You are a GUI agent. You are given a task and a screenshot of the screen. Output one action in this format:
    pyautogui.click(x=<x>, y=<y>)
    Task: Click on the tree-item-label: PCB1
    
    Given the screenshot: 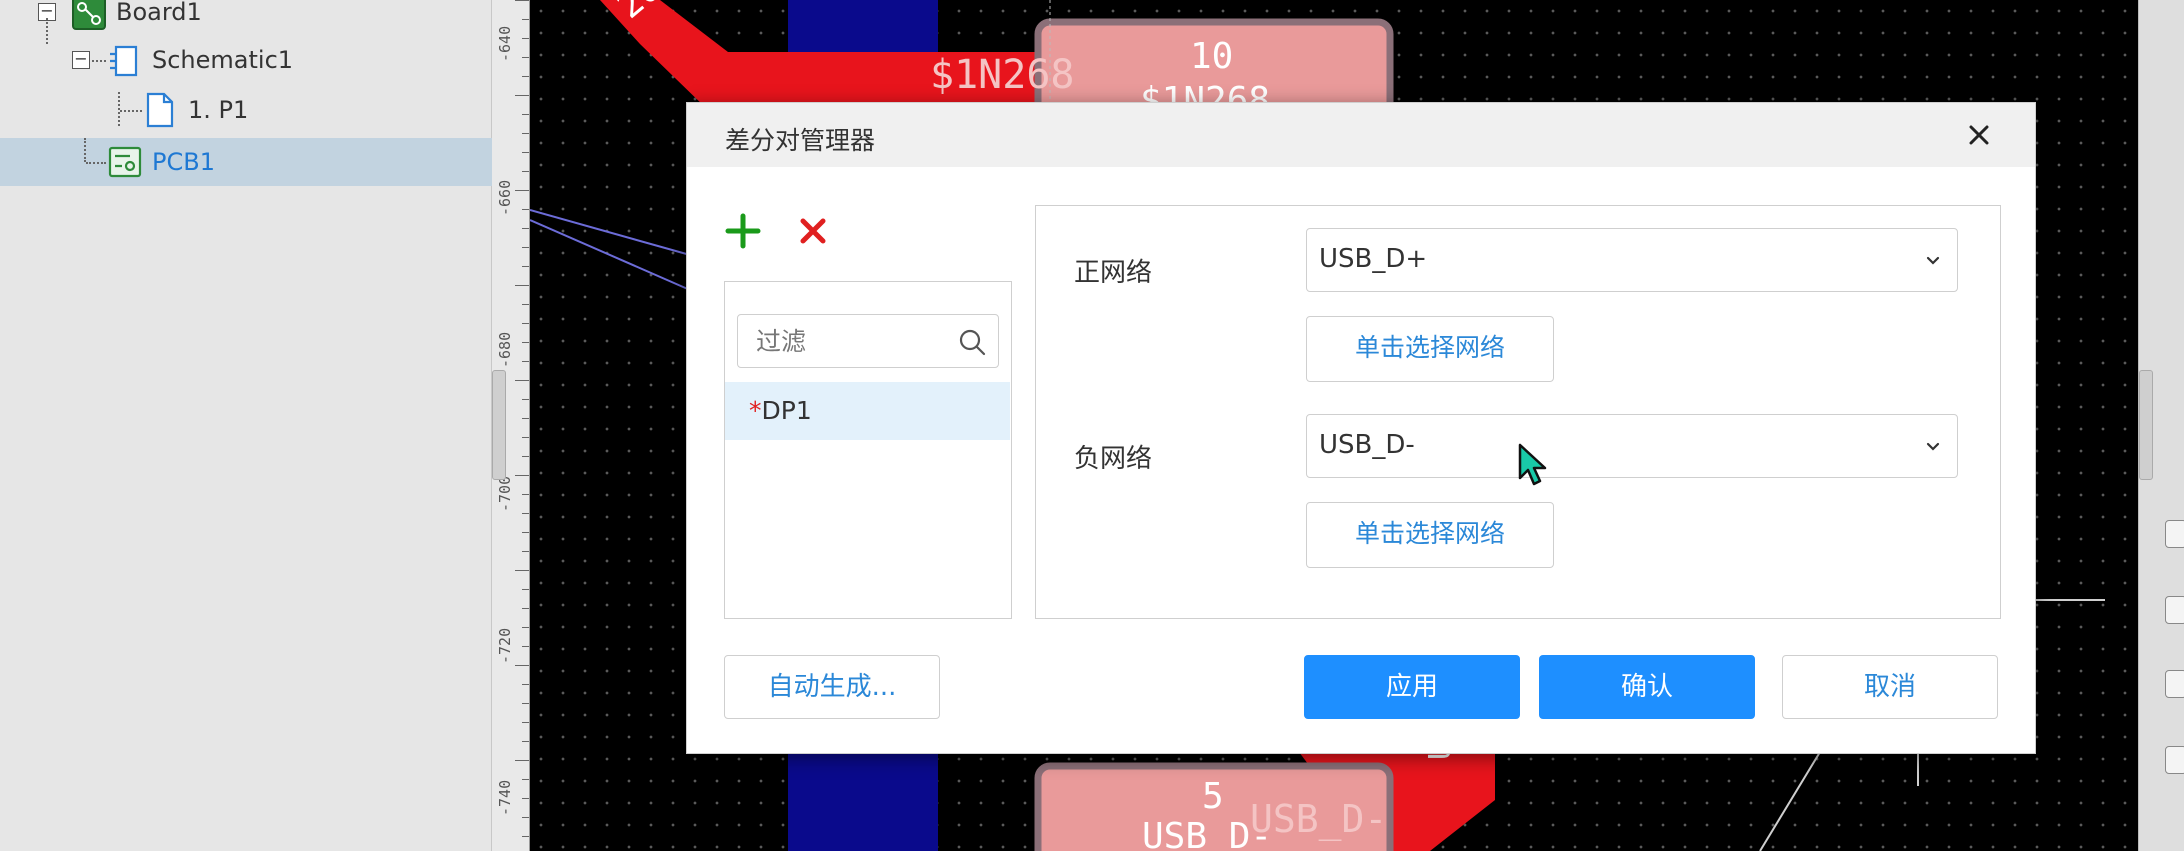 What is the action you would take?
    pyautogui.click(x=183, y=162)
    